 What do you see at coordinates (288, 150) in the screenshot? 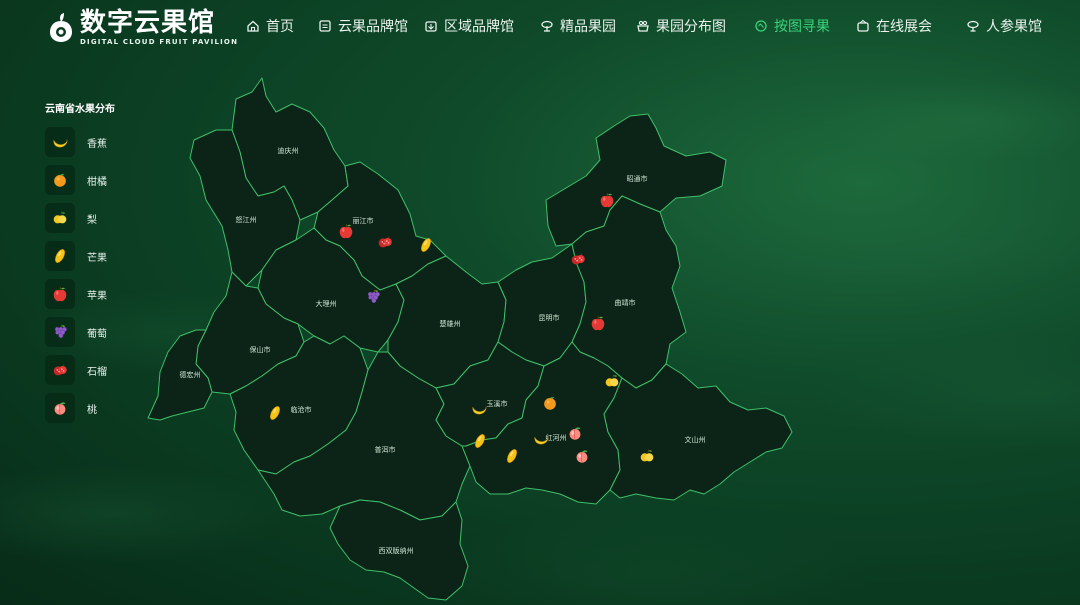
I see `city-label: 迪庆州` at bounding box center [288, 150].